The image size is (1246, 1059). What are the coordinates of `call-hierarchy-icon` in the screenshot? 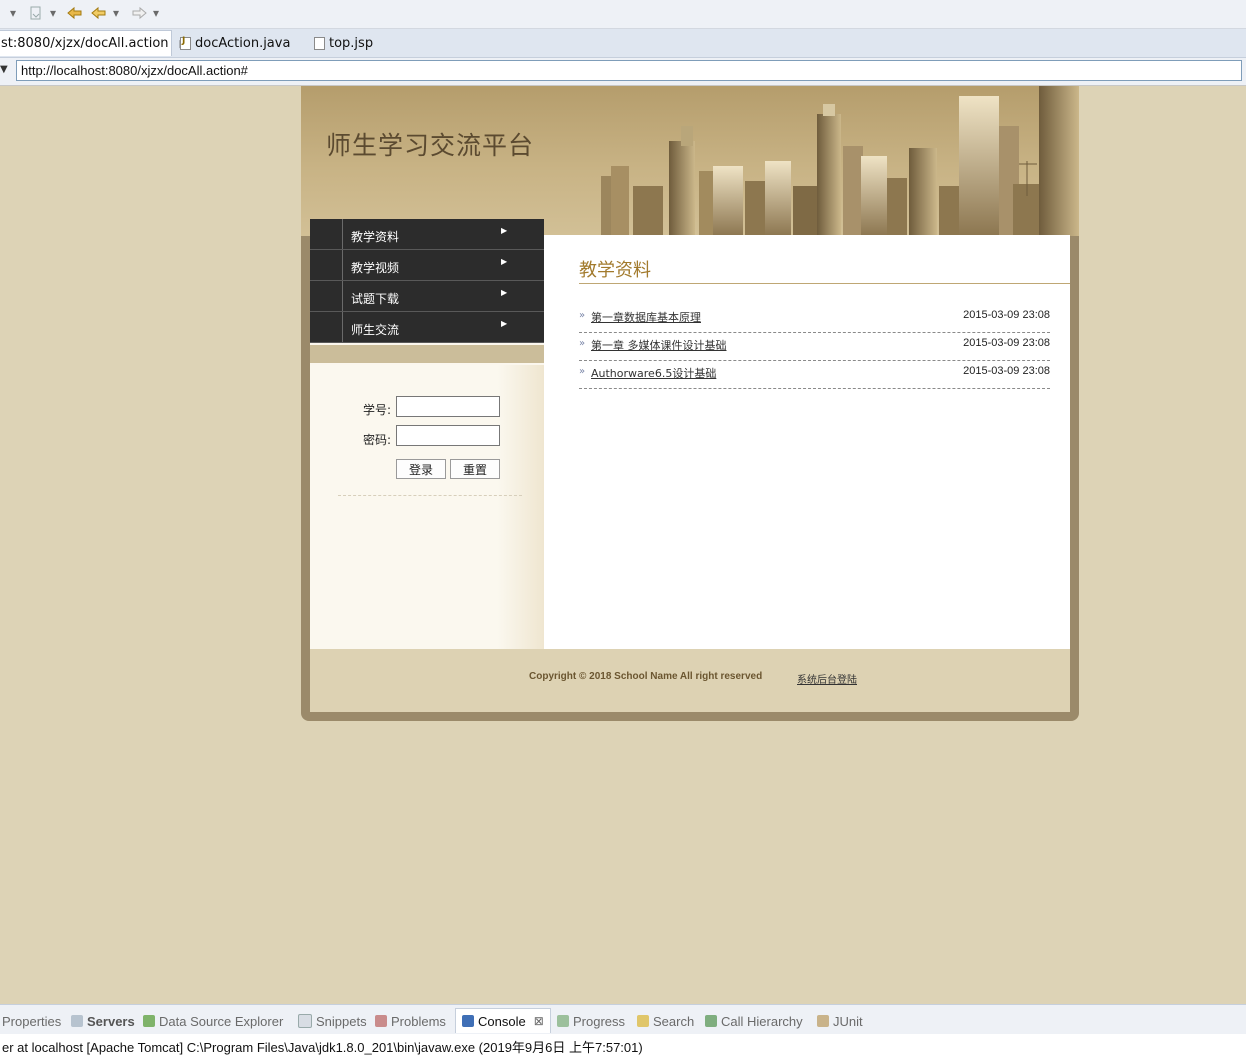 It's located at (711, 1021).